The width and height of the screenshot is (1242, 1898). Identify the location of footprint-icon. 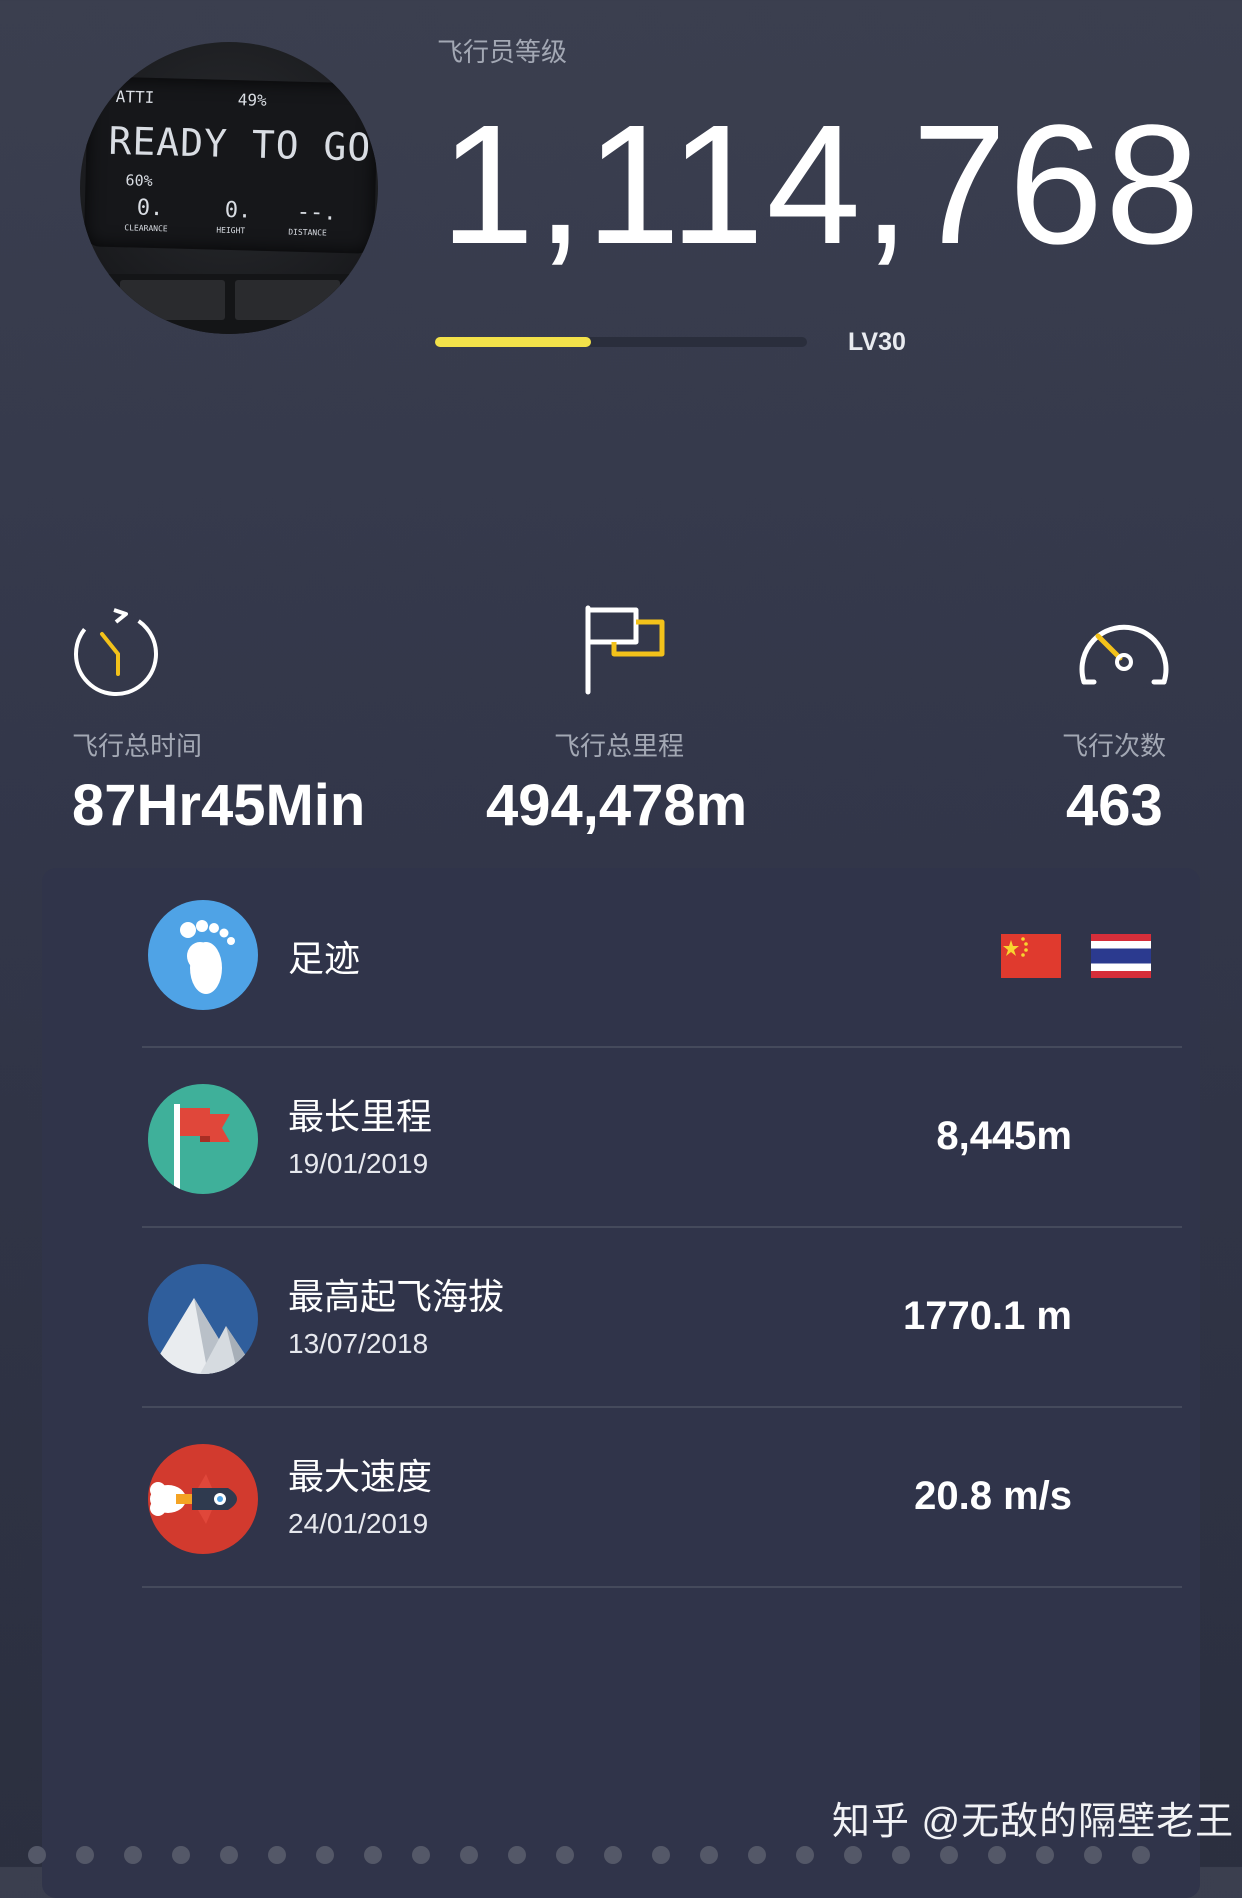
(203, 955).